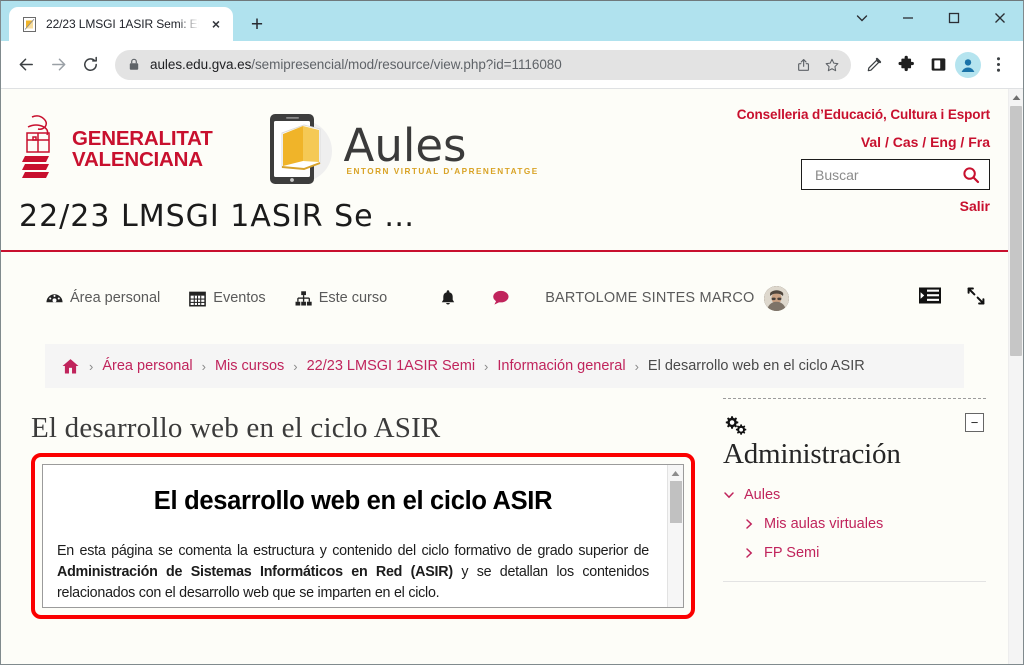  I want to click on logout-link: Salir, so click(825, 206).